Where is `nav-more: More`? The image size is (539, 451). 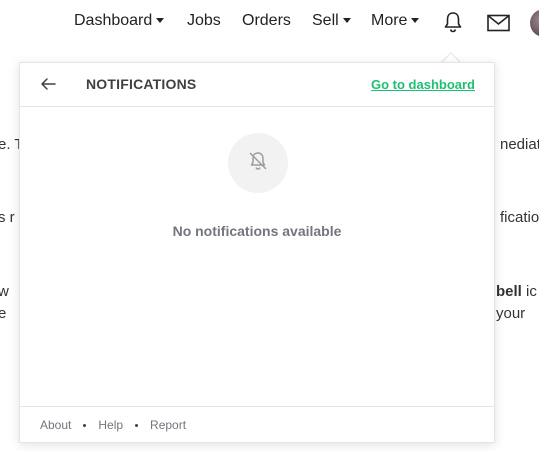
nav-more: More is located at coordinates (395, 21).